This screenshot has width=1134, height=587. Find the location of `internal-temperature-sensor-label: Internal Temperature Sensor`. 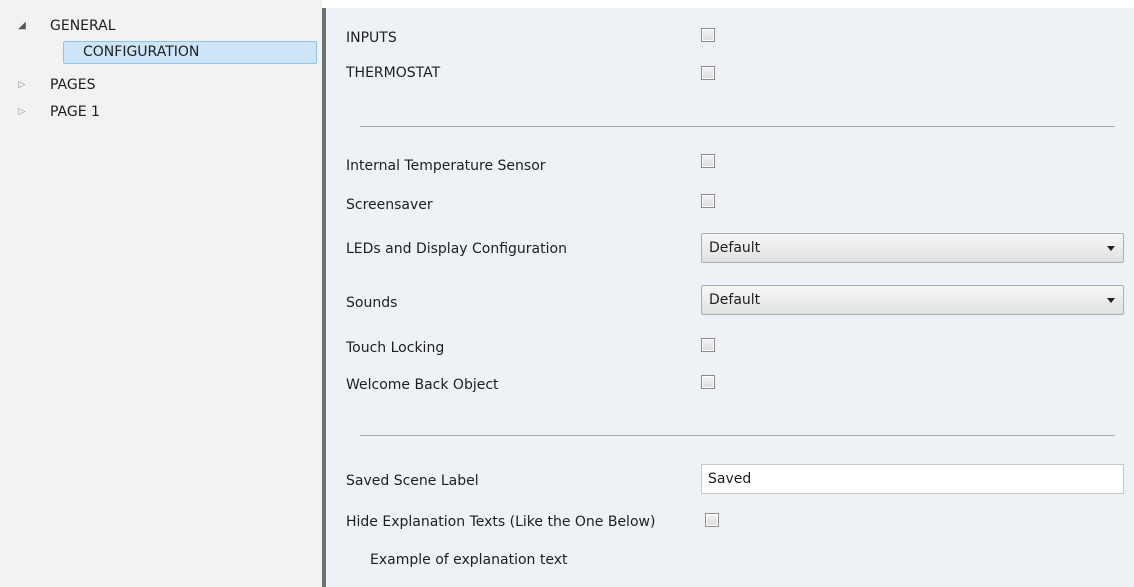

internal-temperature-sensor-label: Internal Temperature Sensor is located at coordinates (446, 166).